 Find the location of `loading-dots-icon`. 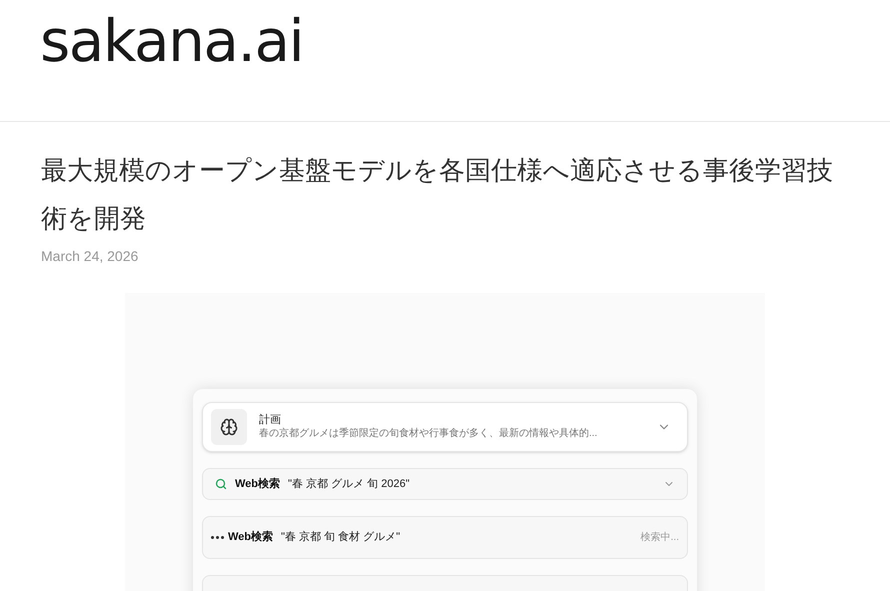

loading-dots-icon is located at coordinates (217, 537).